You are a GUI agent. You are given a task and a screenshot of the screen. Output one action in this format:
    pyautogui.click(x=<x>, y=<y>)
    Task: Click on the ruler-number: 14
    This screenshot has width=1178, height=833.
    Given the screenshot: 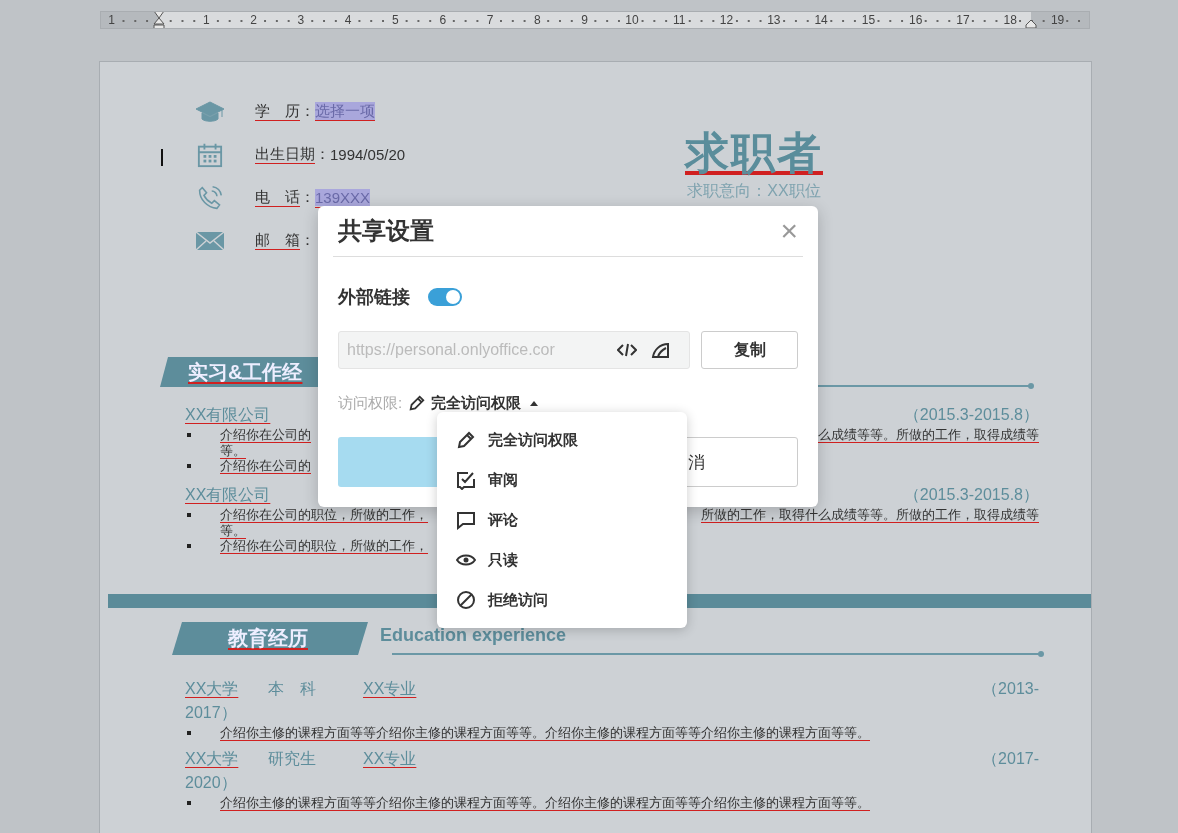 What is the action you would take?
    pyautogui.click(x=821, y=20)
    